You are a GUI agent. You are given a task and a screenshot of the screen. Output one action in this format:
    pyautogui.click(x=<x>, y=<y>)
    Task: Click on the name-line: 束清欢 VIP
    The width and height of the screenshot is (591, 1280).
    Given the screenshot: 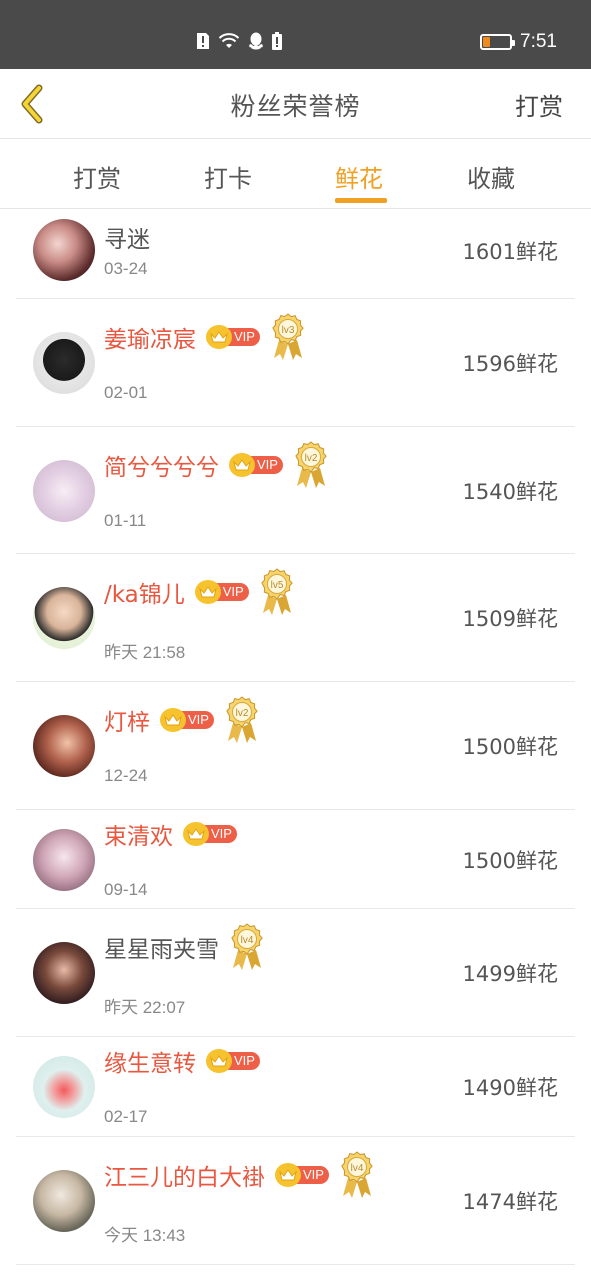 What is the action you would take?
    pyautogui.click(x=170, y=834)
    